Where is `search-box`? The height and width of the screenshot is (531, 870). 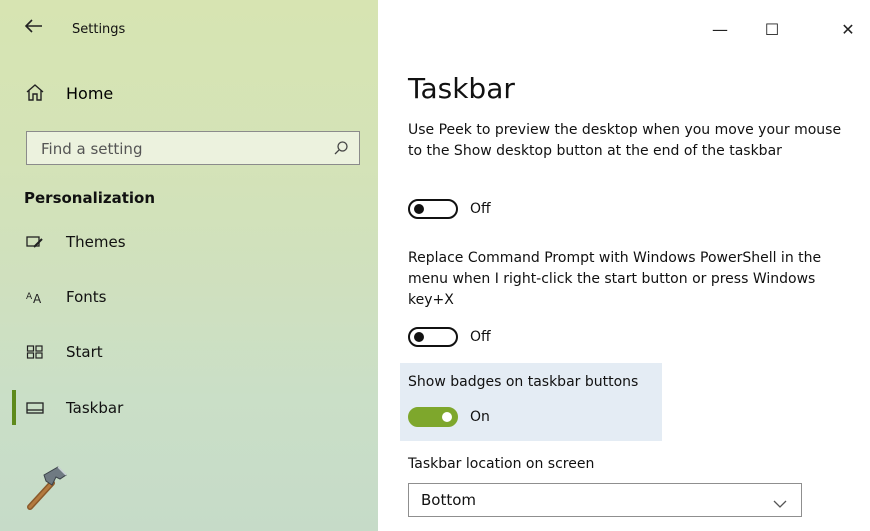
search-box is located at coordinates (193, 148).